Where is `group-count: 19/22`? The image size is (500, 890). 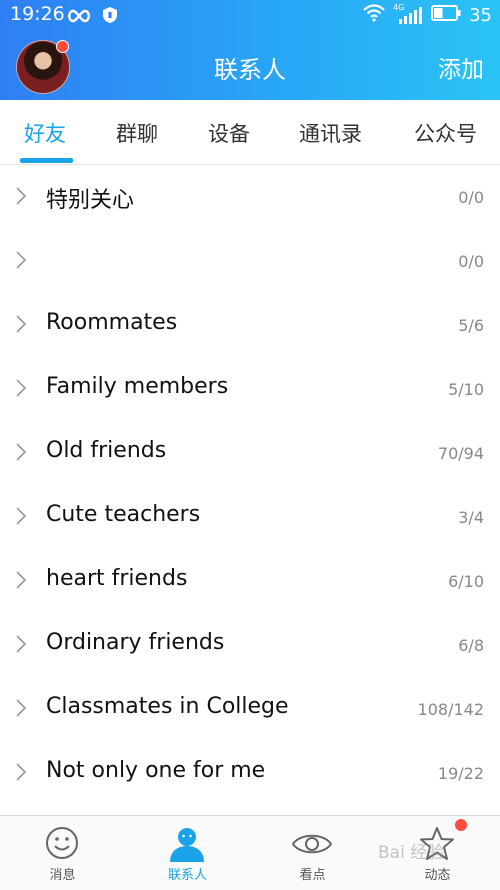 group-count: 19/22 is located at coordinates (460, 773).